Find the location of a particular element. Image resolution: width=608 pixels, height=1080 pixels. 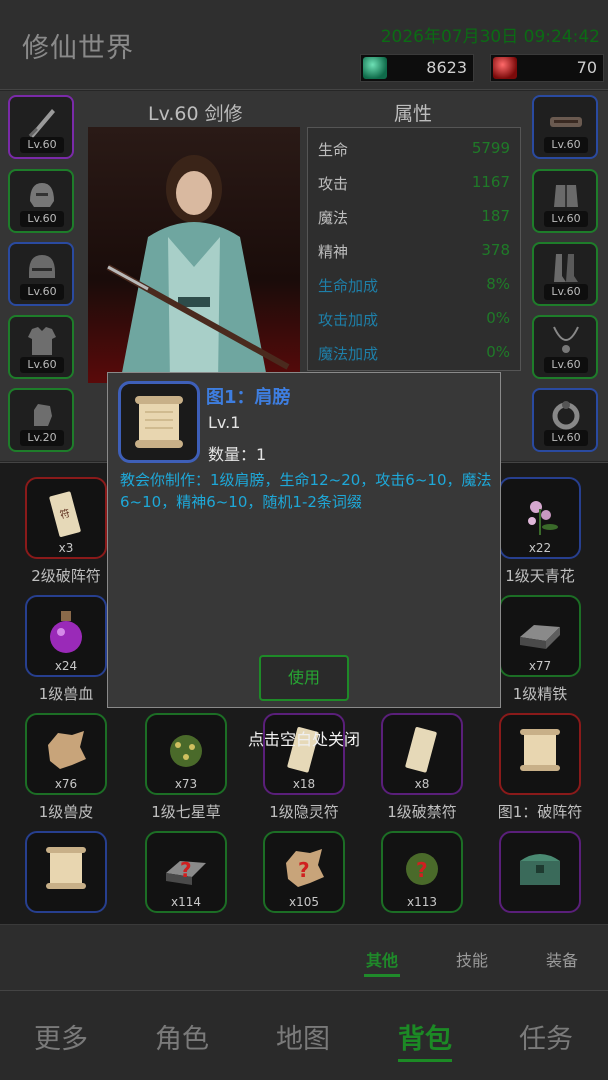

attr-hp-bonus: 生命加成 8% is located at coordinates (414, 285).